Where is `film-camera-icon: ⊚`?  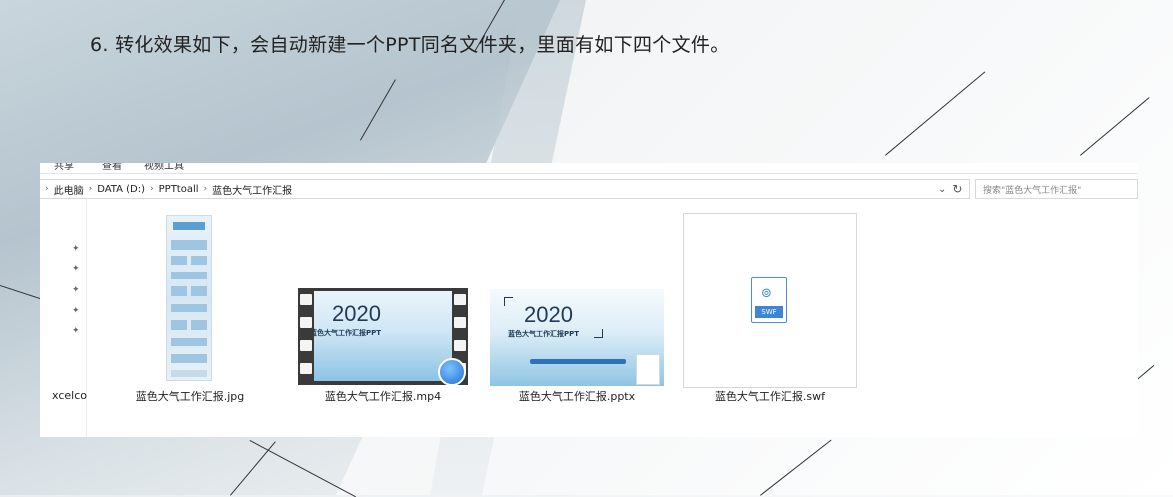
film-camera-icon: ⊚ is located at coordinates (766, 293).